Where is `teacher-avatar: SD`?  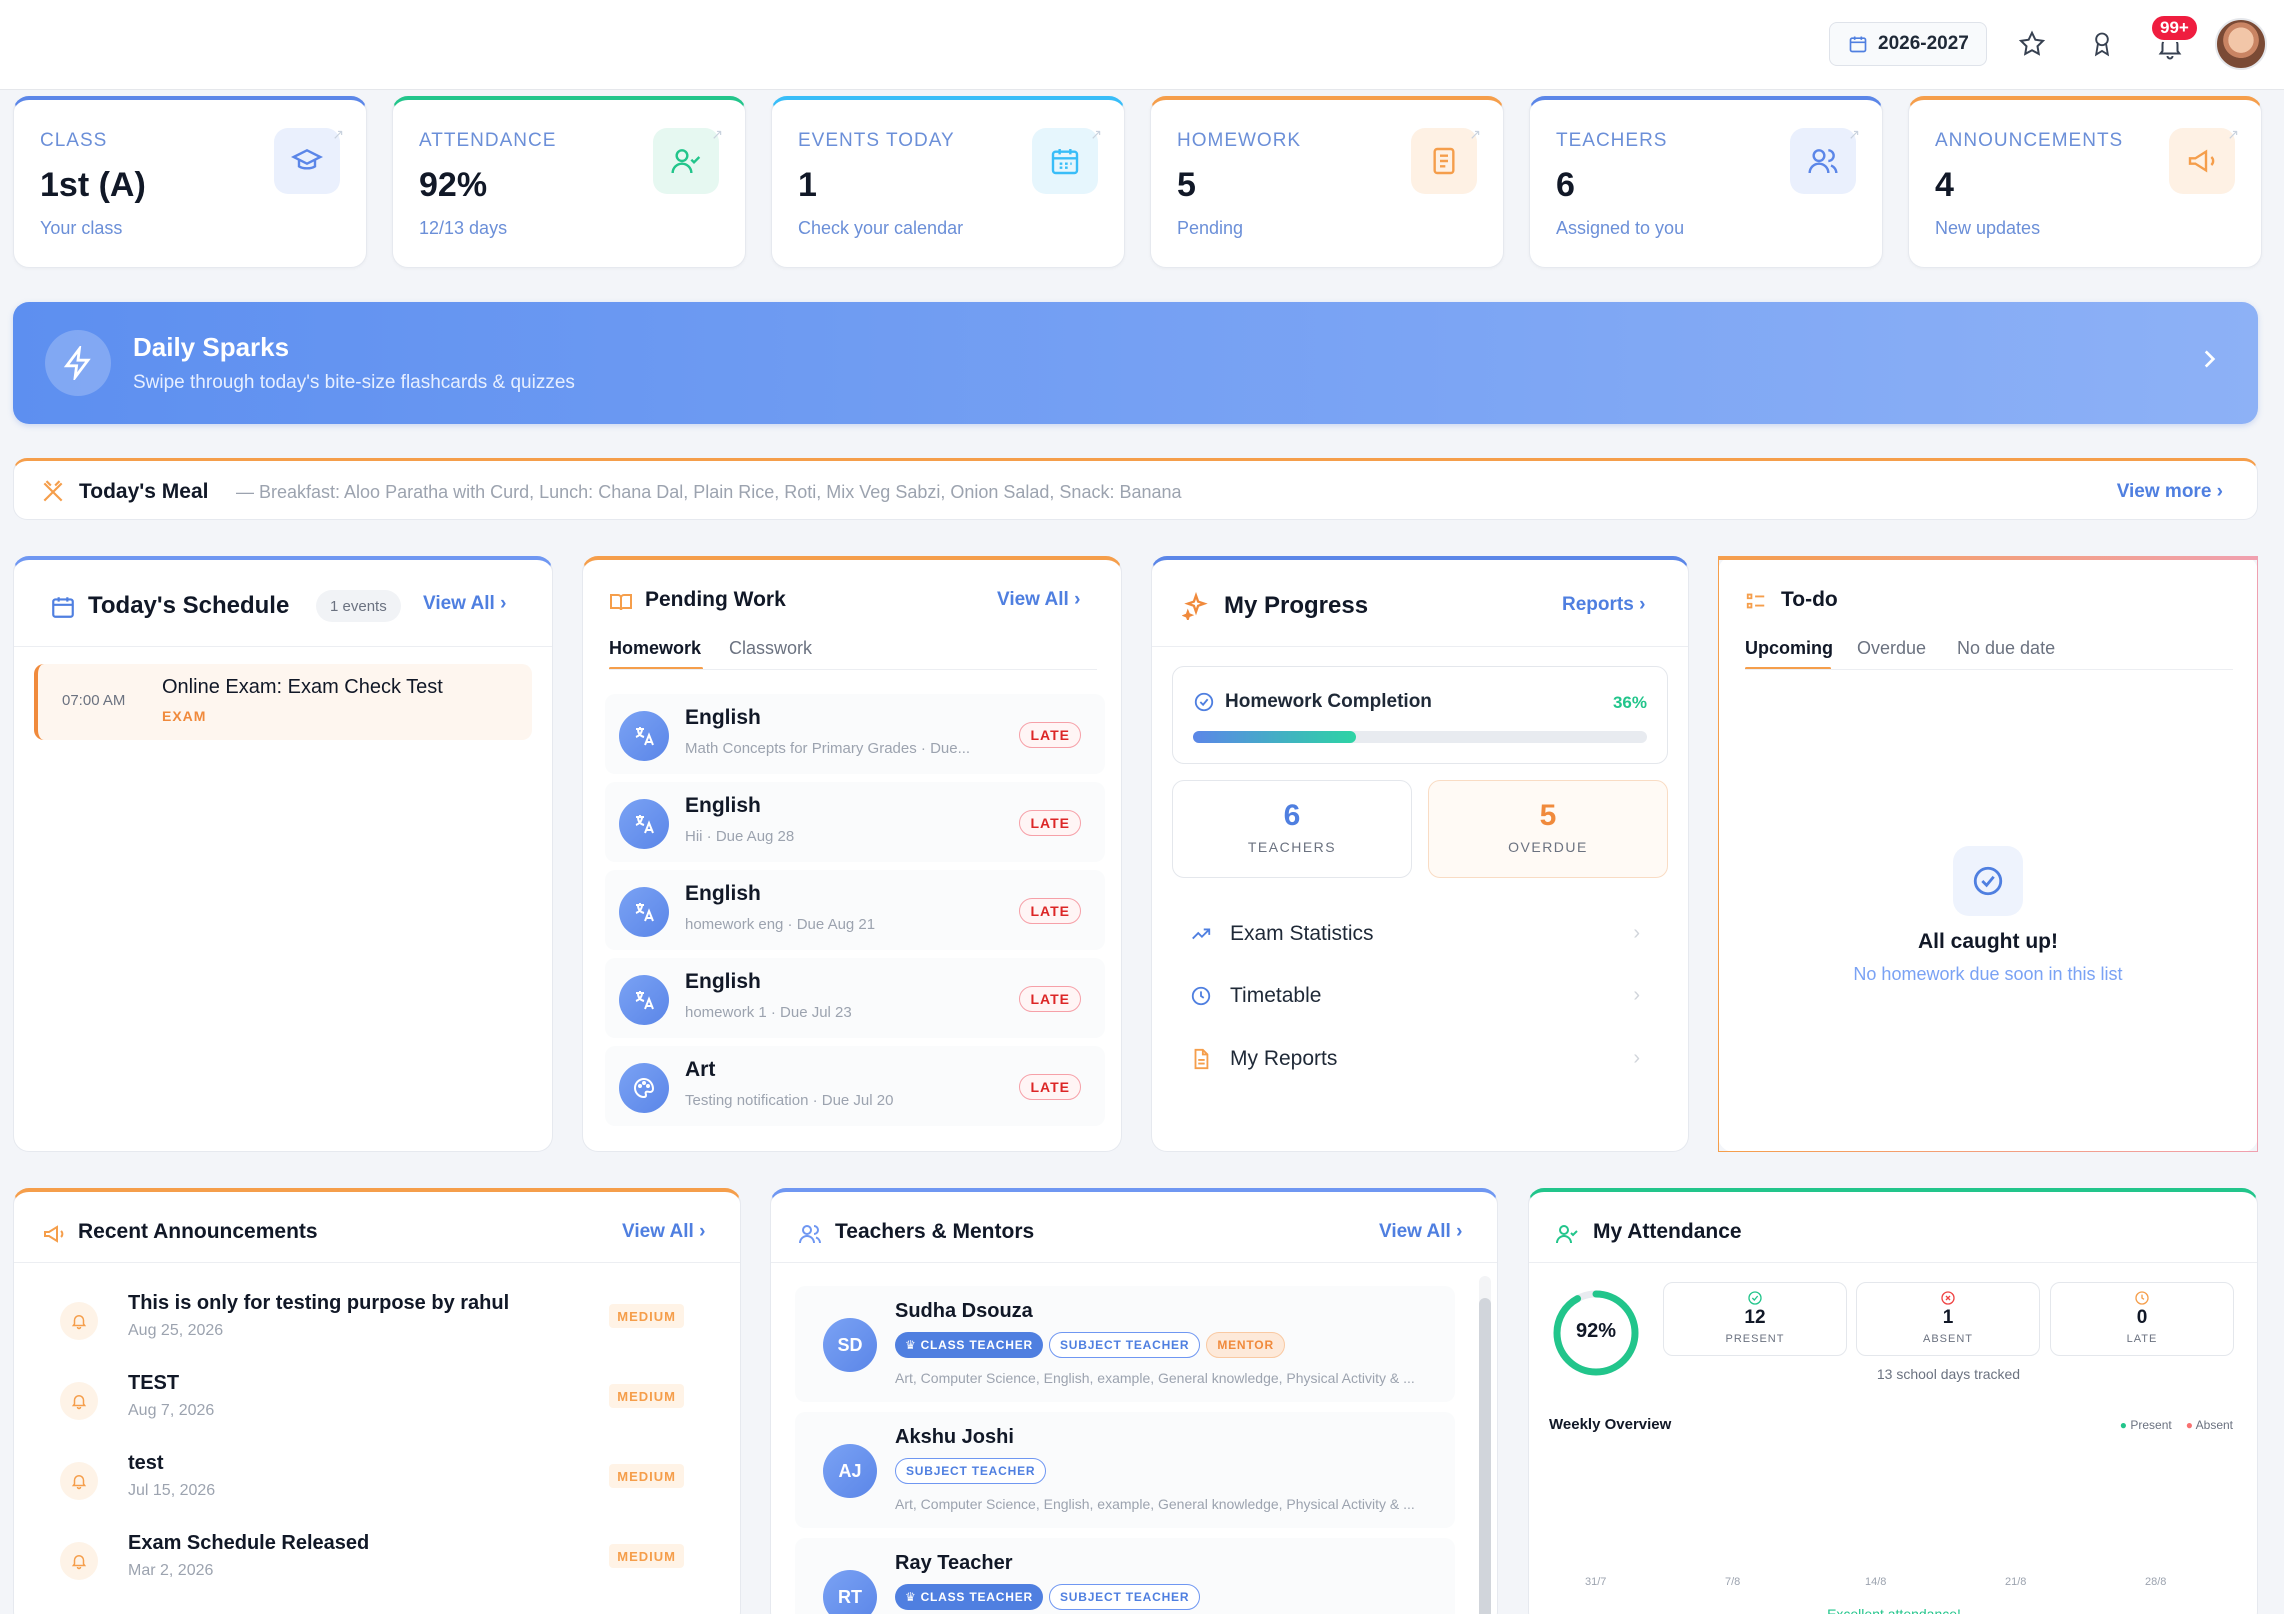 teacher-avatar: SD is located at coordinates (850, 1345).